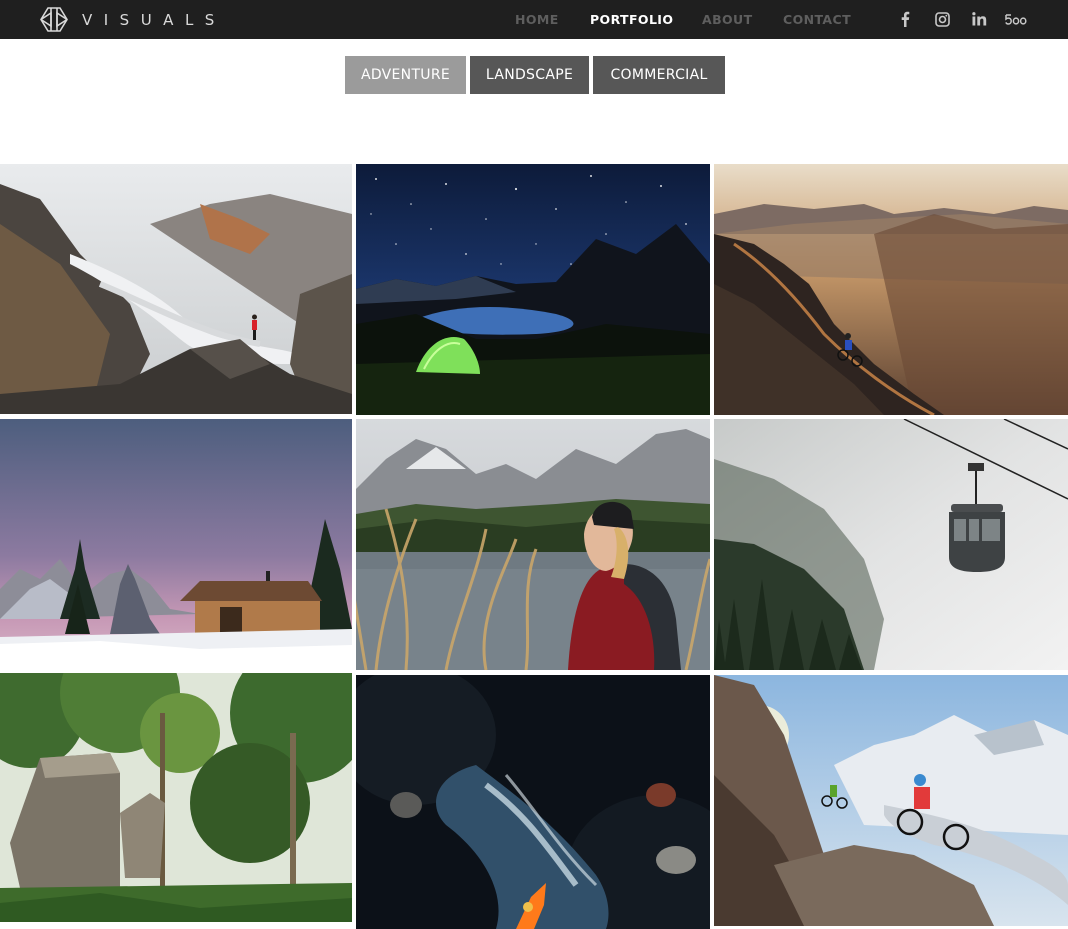  Describe the element at coordinates (891, 544) in the screenshot. I see `photo-cable-car-fog` at that location.